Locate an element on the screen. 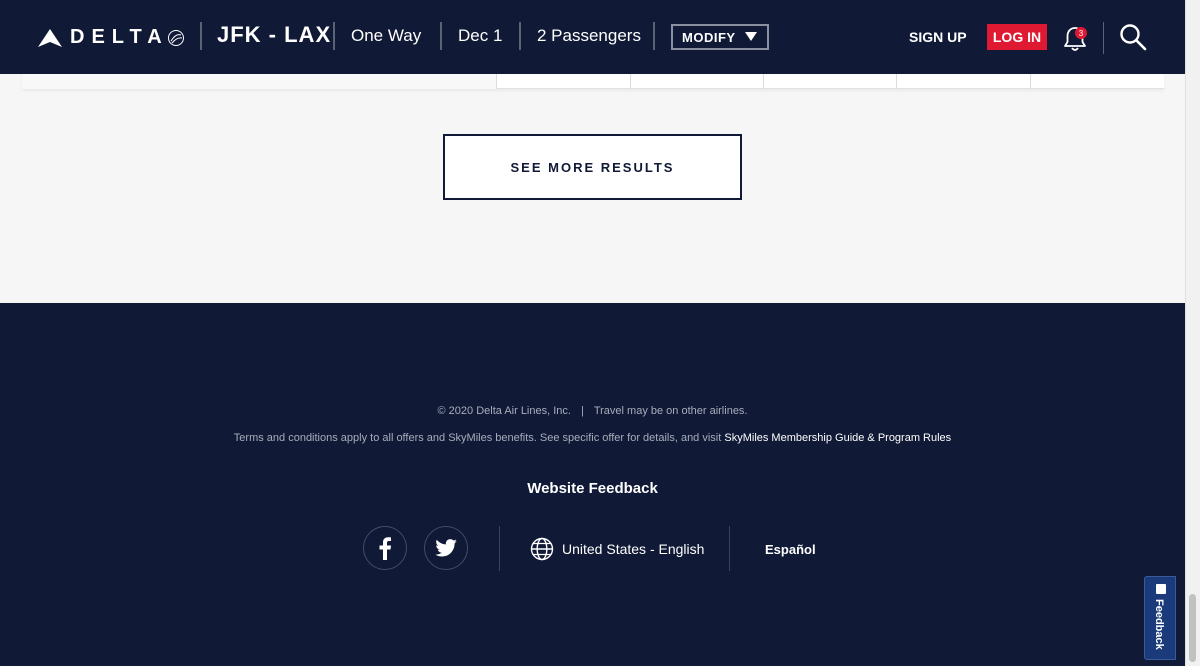 This screenshot has height=666, width=1200. copyright-text: © 2020 Delta Air Lines, Inc. is located at coordinates (504, 411).